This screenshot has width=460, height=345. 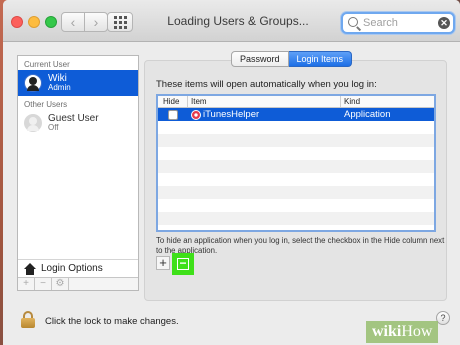 I want to click on login-options-label: Login Options, so click(x=72, y=268).